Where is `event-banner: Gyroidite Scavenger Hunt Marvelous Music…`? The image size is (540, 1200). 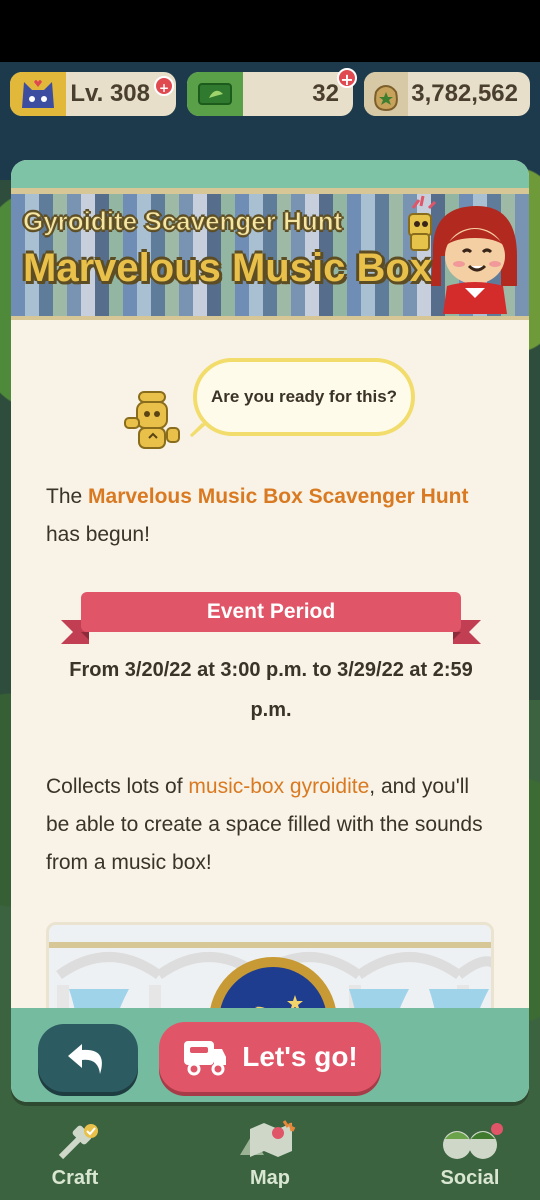 event-banner: Gyroidite Scavenger Hunt Marvelous Music… is located at coordinates (270, 254).